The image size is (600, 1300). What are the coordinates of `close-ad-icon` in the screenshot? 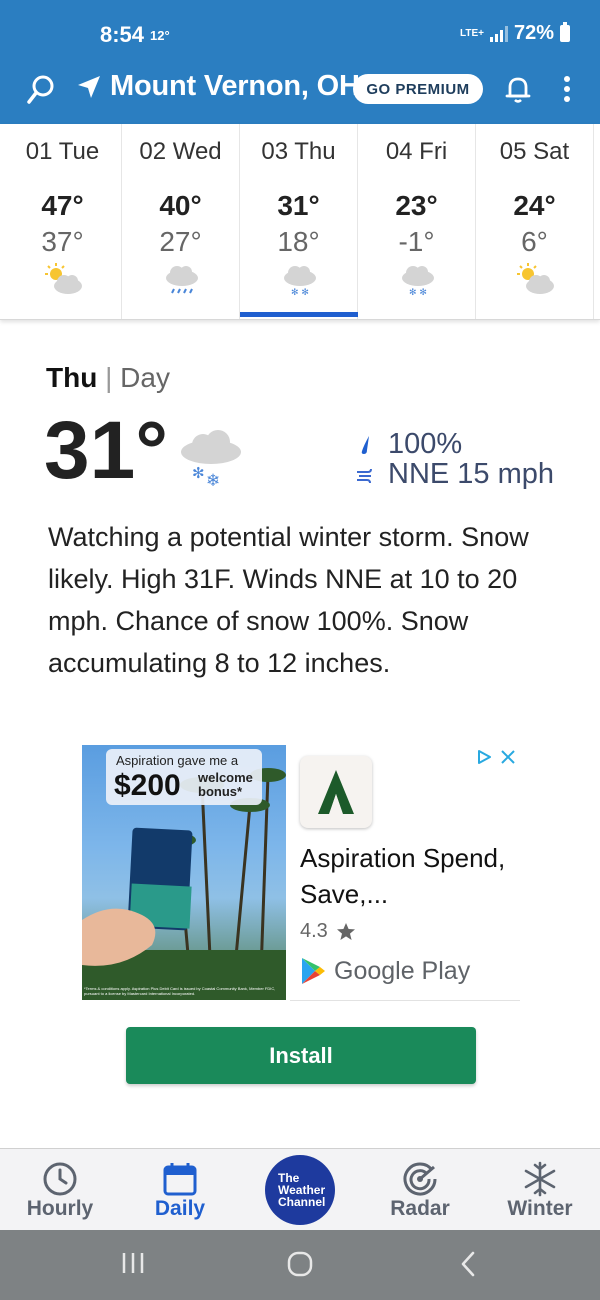 It's located at (508, 757).